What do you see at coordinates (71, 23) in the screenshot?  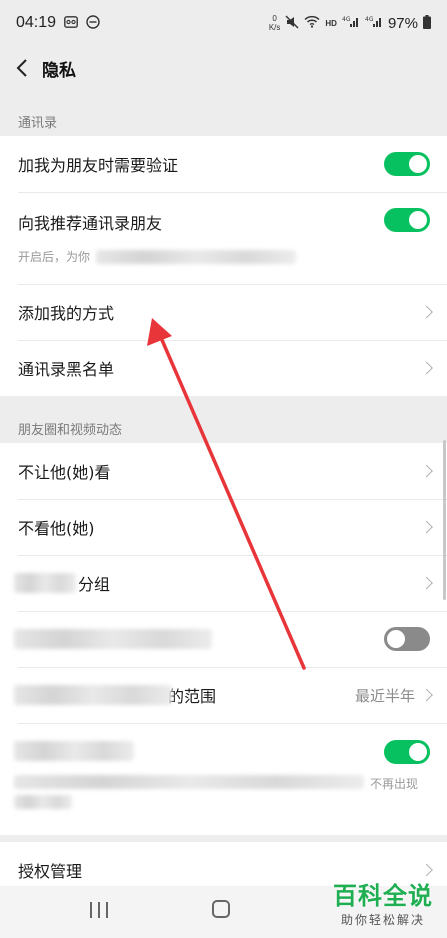 I see `voicemail-icon` at bounding box center [71, 23].